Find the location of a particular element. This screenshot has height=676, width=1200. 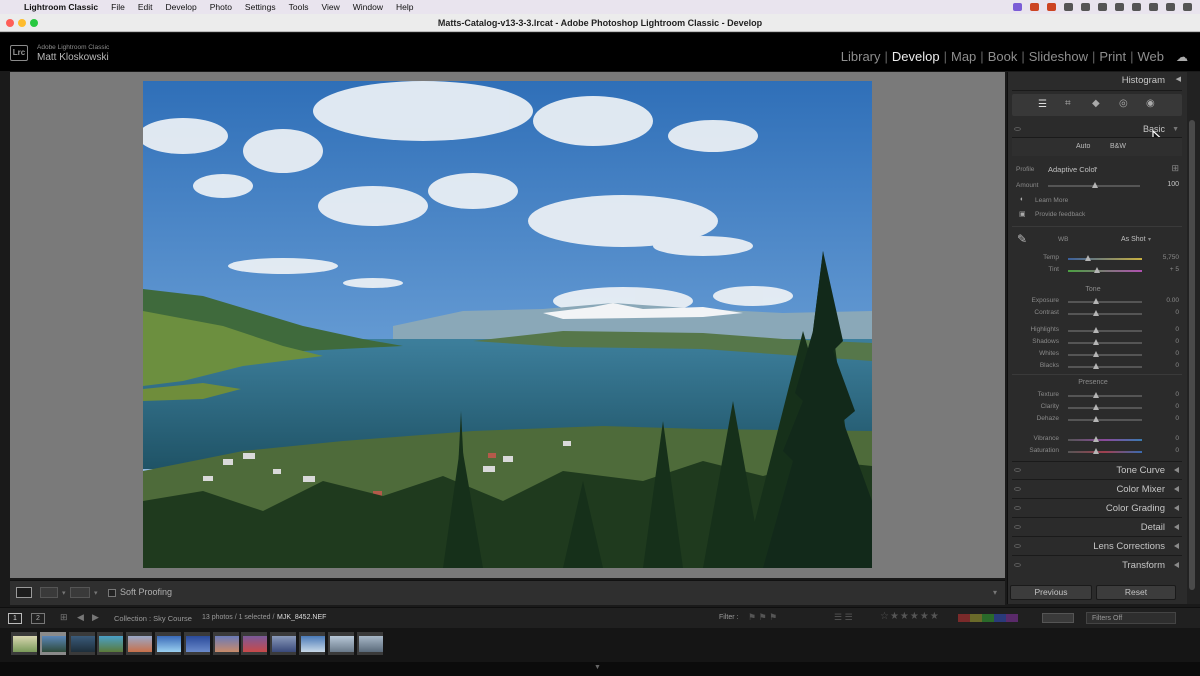

highlights-value: 0 is located at coordinates (1177, 329).